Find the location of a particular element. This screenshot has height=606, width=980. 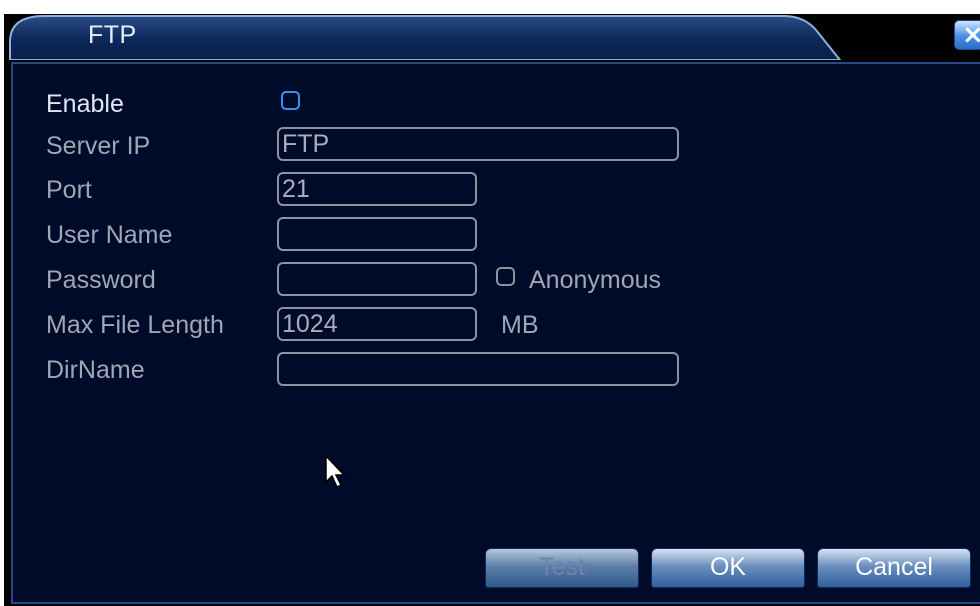

cancel-button: Cancel is located at coordinates (894, 568).